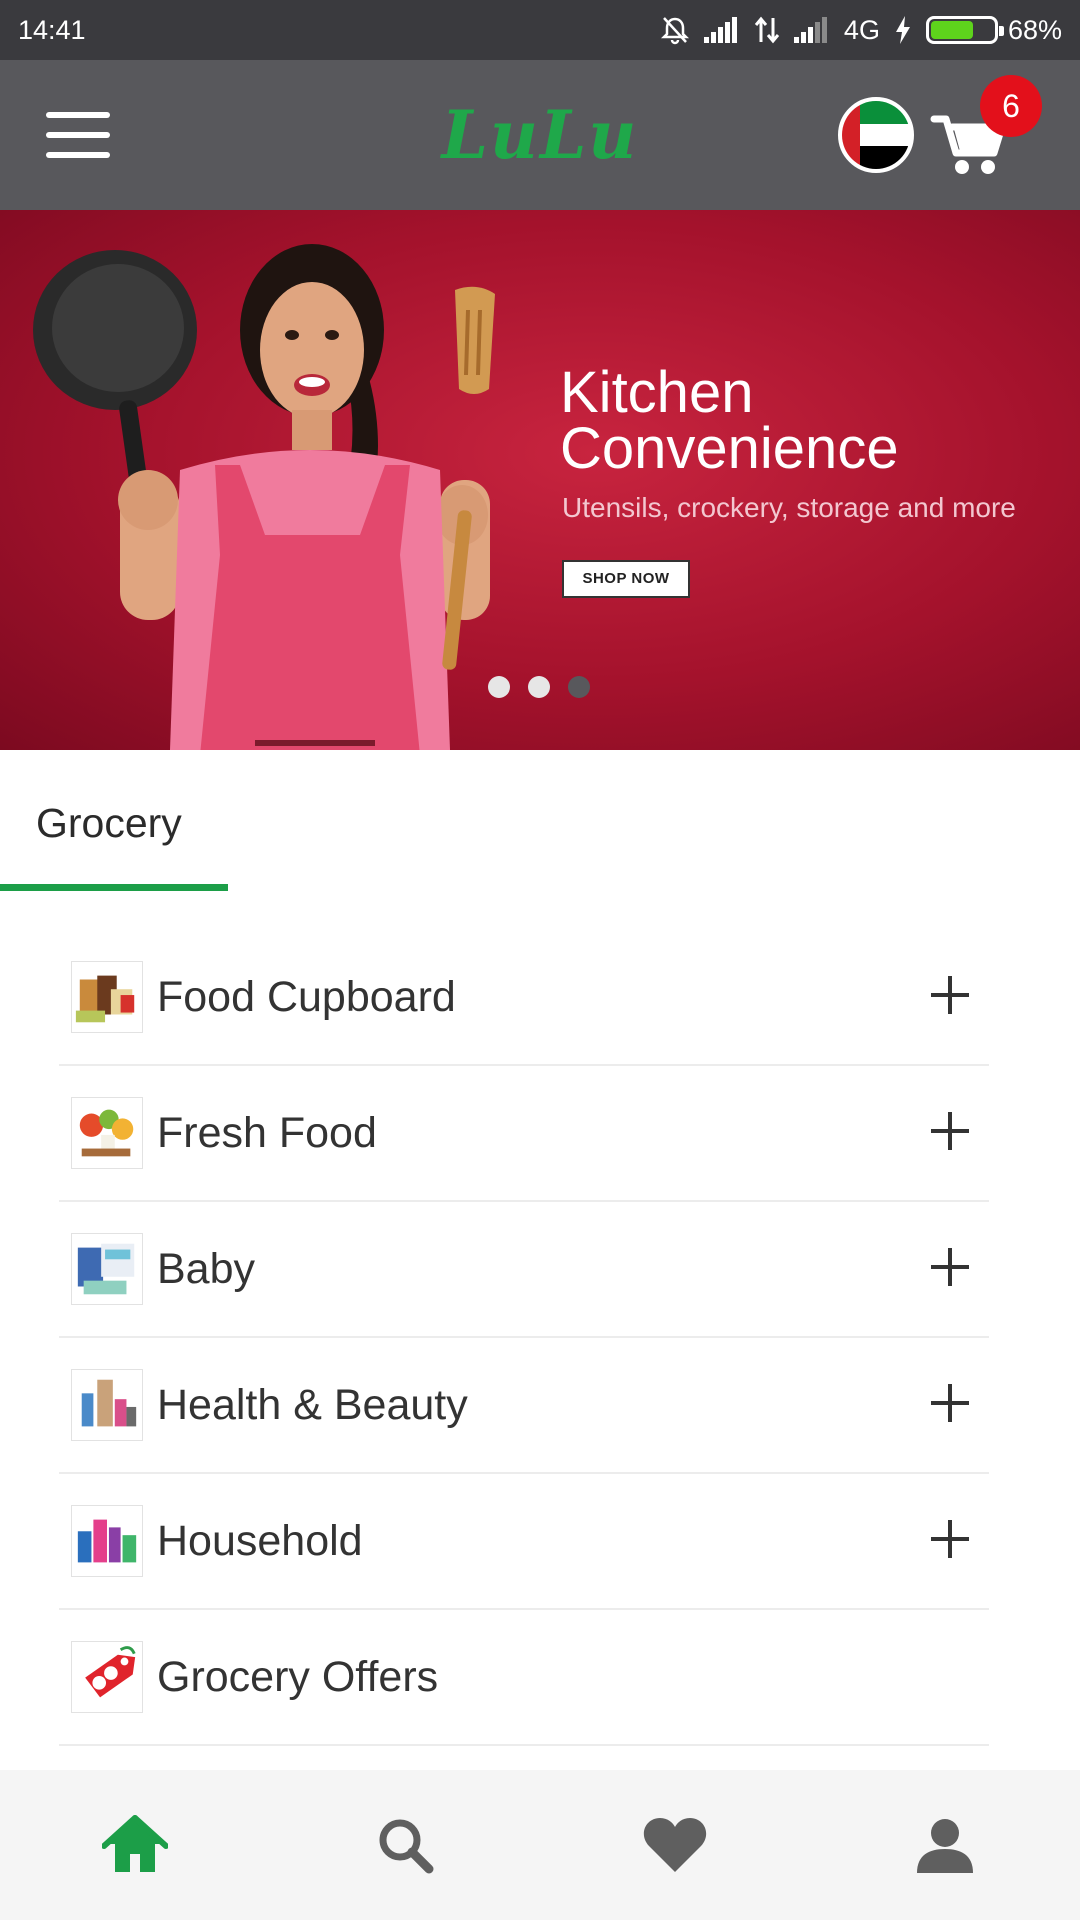 This screenshot has height=1920, width=1080. I want to click on status-time: 14:41, so click(52, 29).